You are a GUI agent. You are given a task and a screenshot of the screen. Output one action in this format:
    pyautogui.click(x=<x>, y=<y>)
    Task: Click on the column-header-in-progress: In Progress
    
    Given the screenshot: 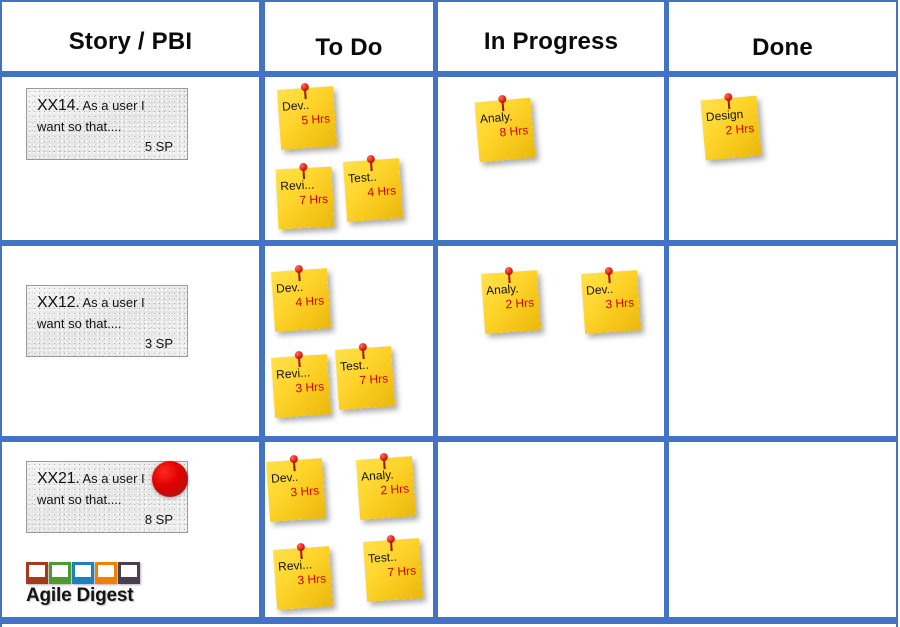 What is the action you would take?
    pyautogui.click(x=551, y=41)
    